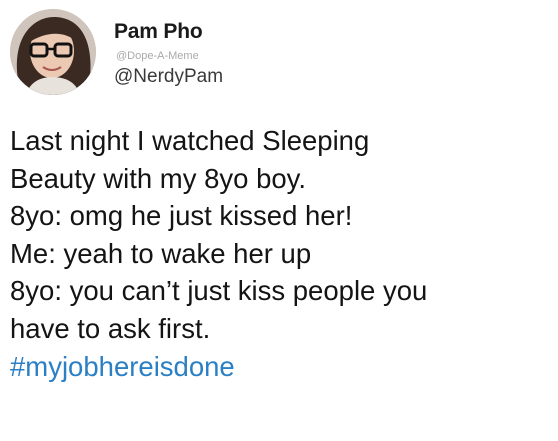  Describe the element at coordinates (219, 291) in the screenshot. I see `tweet-line: 8yo: you can’t just kiss people you` at that location.